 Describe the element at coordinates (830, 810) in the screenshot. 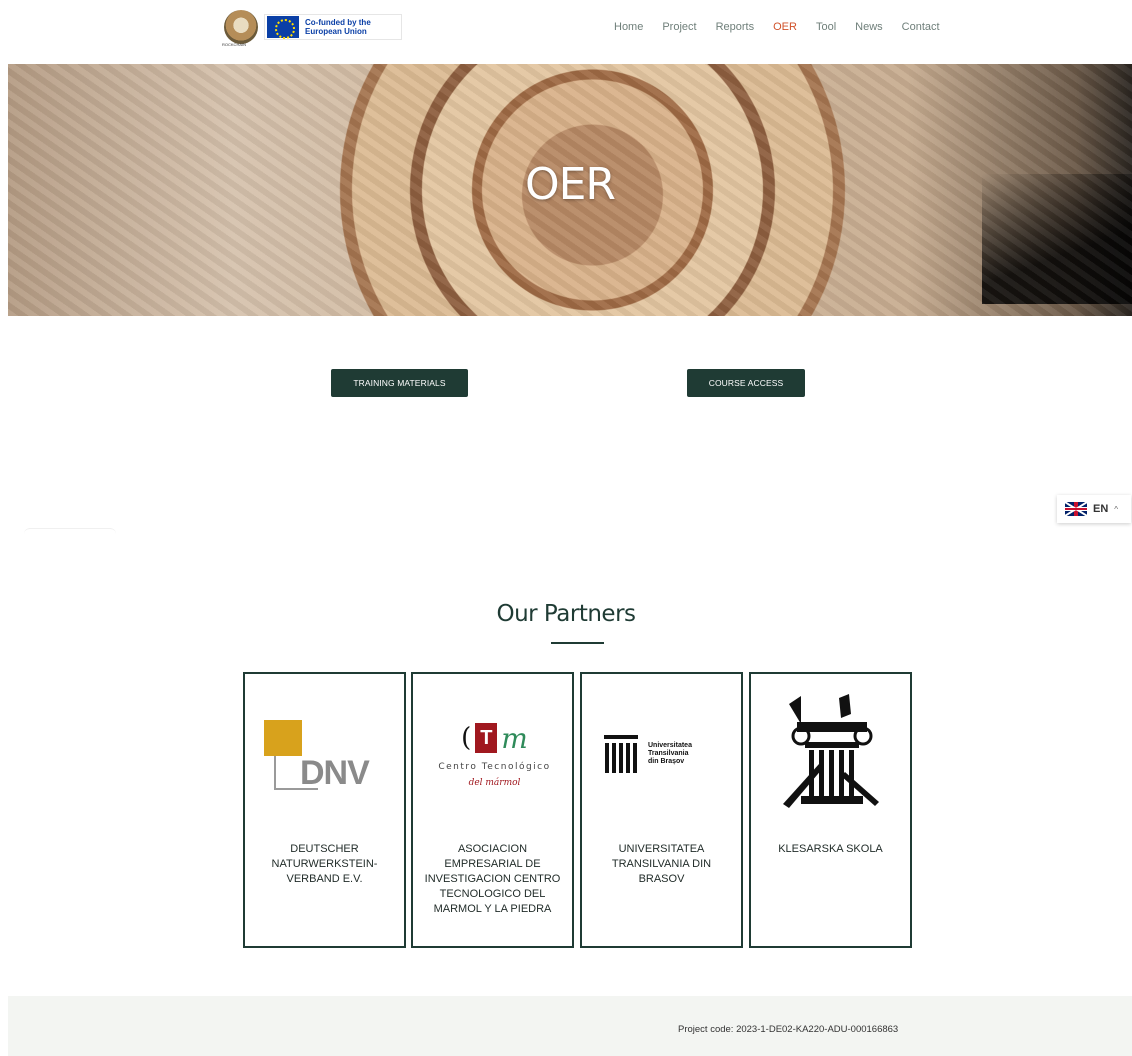

I see `partner-card-klesarska: KLESARSKA SKOLA` at that location.